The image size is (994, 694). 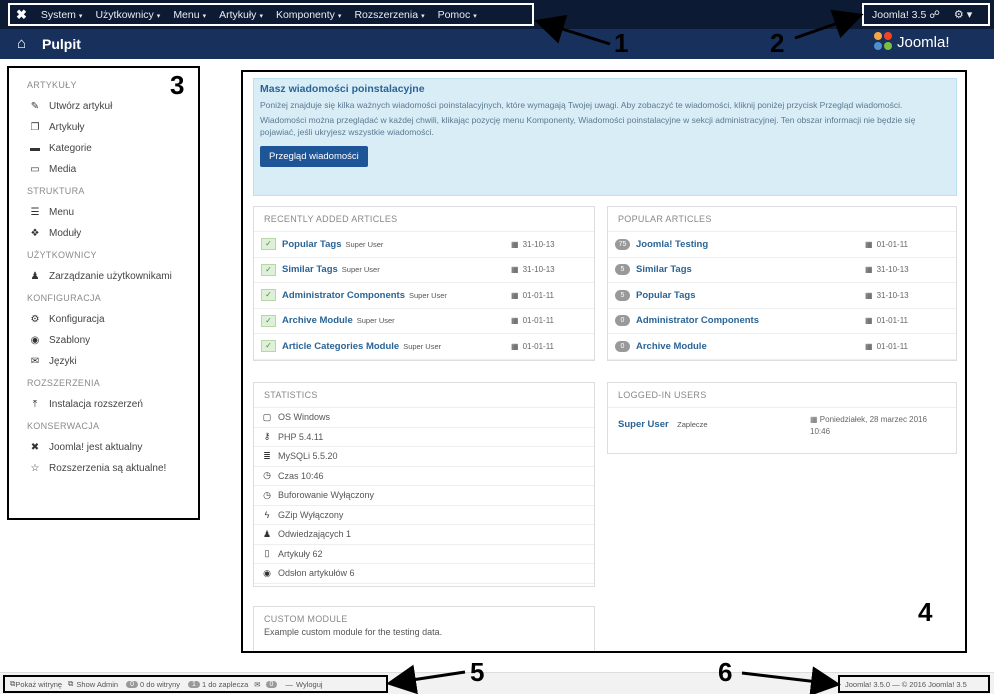 I want to click on external-link-icon: ⧉, so click(x=71, y=683).